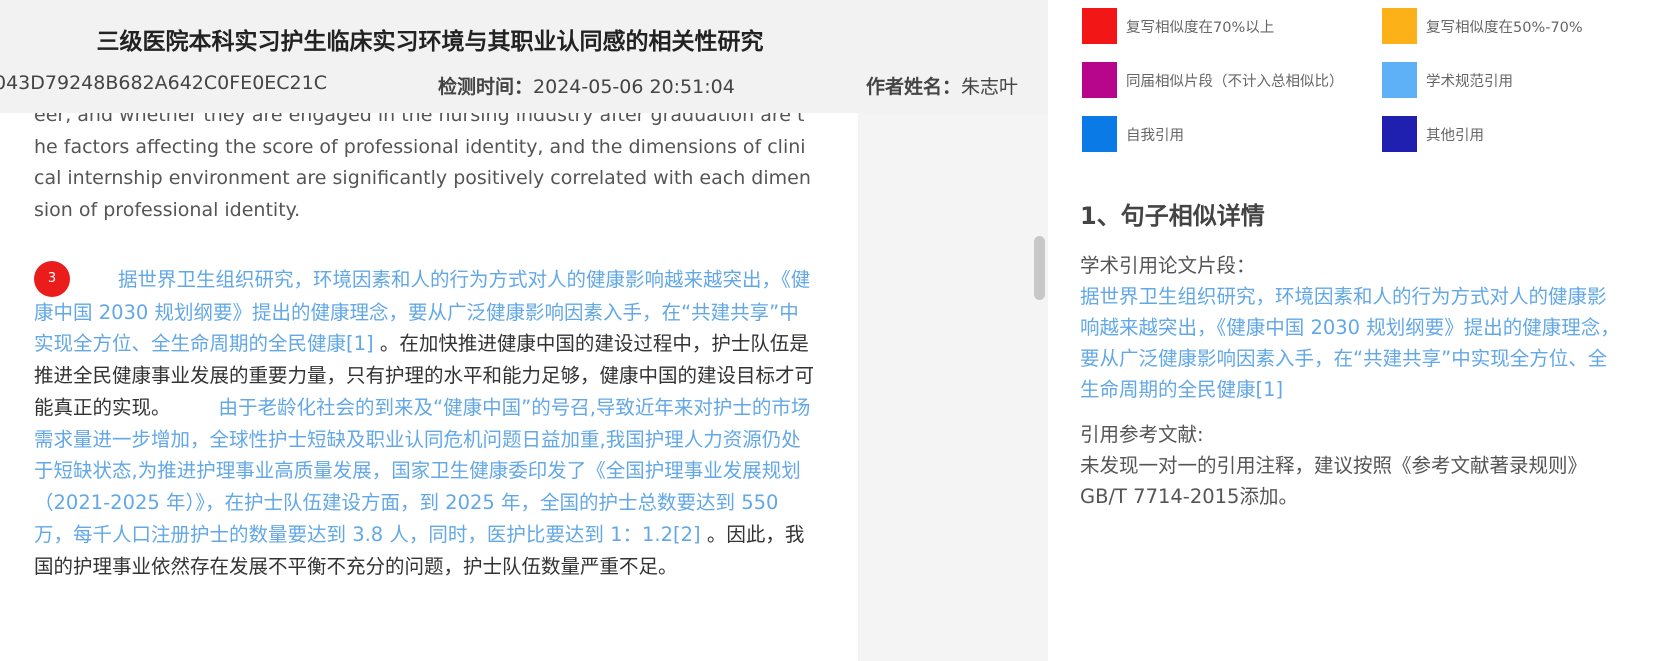 The height and width of the screenshot is (661, 1660). What do you see at coordinates (1168, 265) in the screenshot?
I see `excerpt-label: 学术引用论文片段：` at bounding box center [1168, 265].